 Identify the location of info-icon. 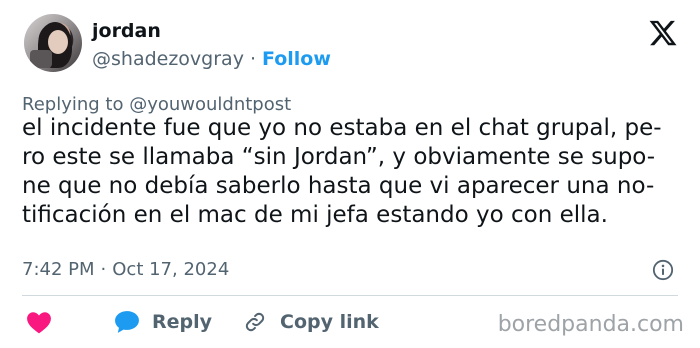
(663, 270).